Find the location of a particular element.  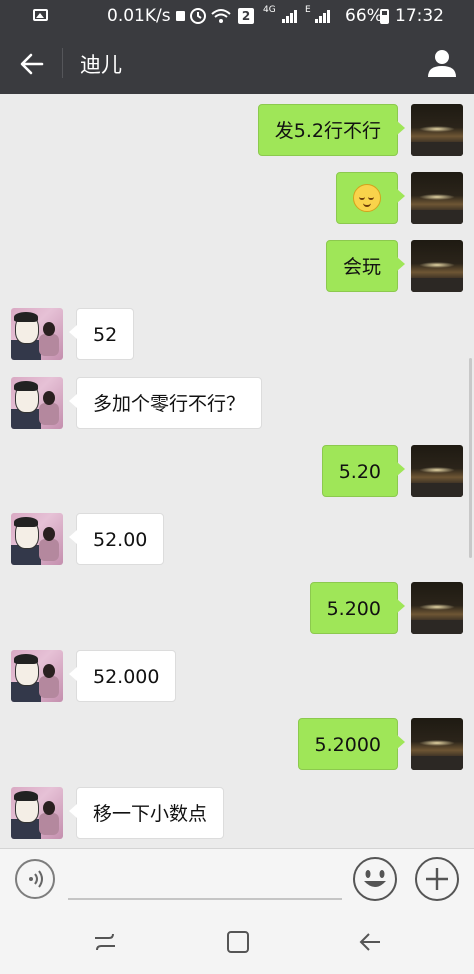

emoji-icon is located at coordinates (375, 879).